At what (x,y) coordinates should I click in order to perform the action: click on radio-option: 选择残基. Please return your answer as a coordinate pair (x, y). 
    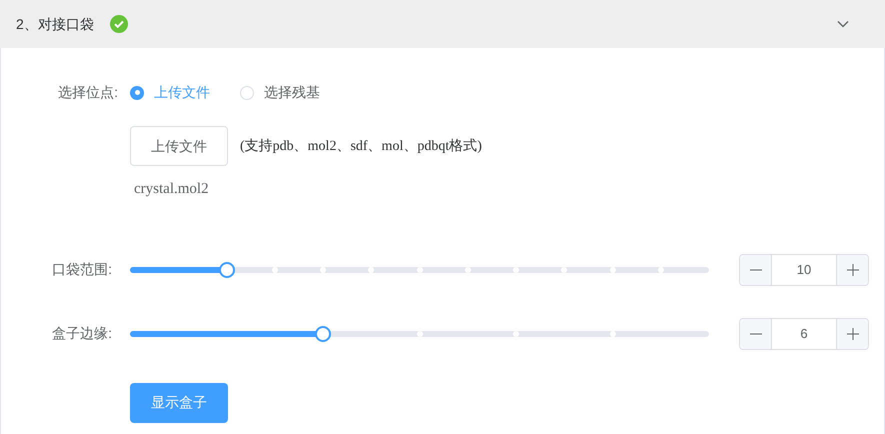
    Looking at the image, I should click on (280, 92).